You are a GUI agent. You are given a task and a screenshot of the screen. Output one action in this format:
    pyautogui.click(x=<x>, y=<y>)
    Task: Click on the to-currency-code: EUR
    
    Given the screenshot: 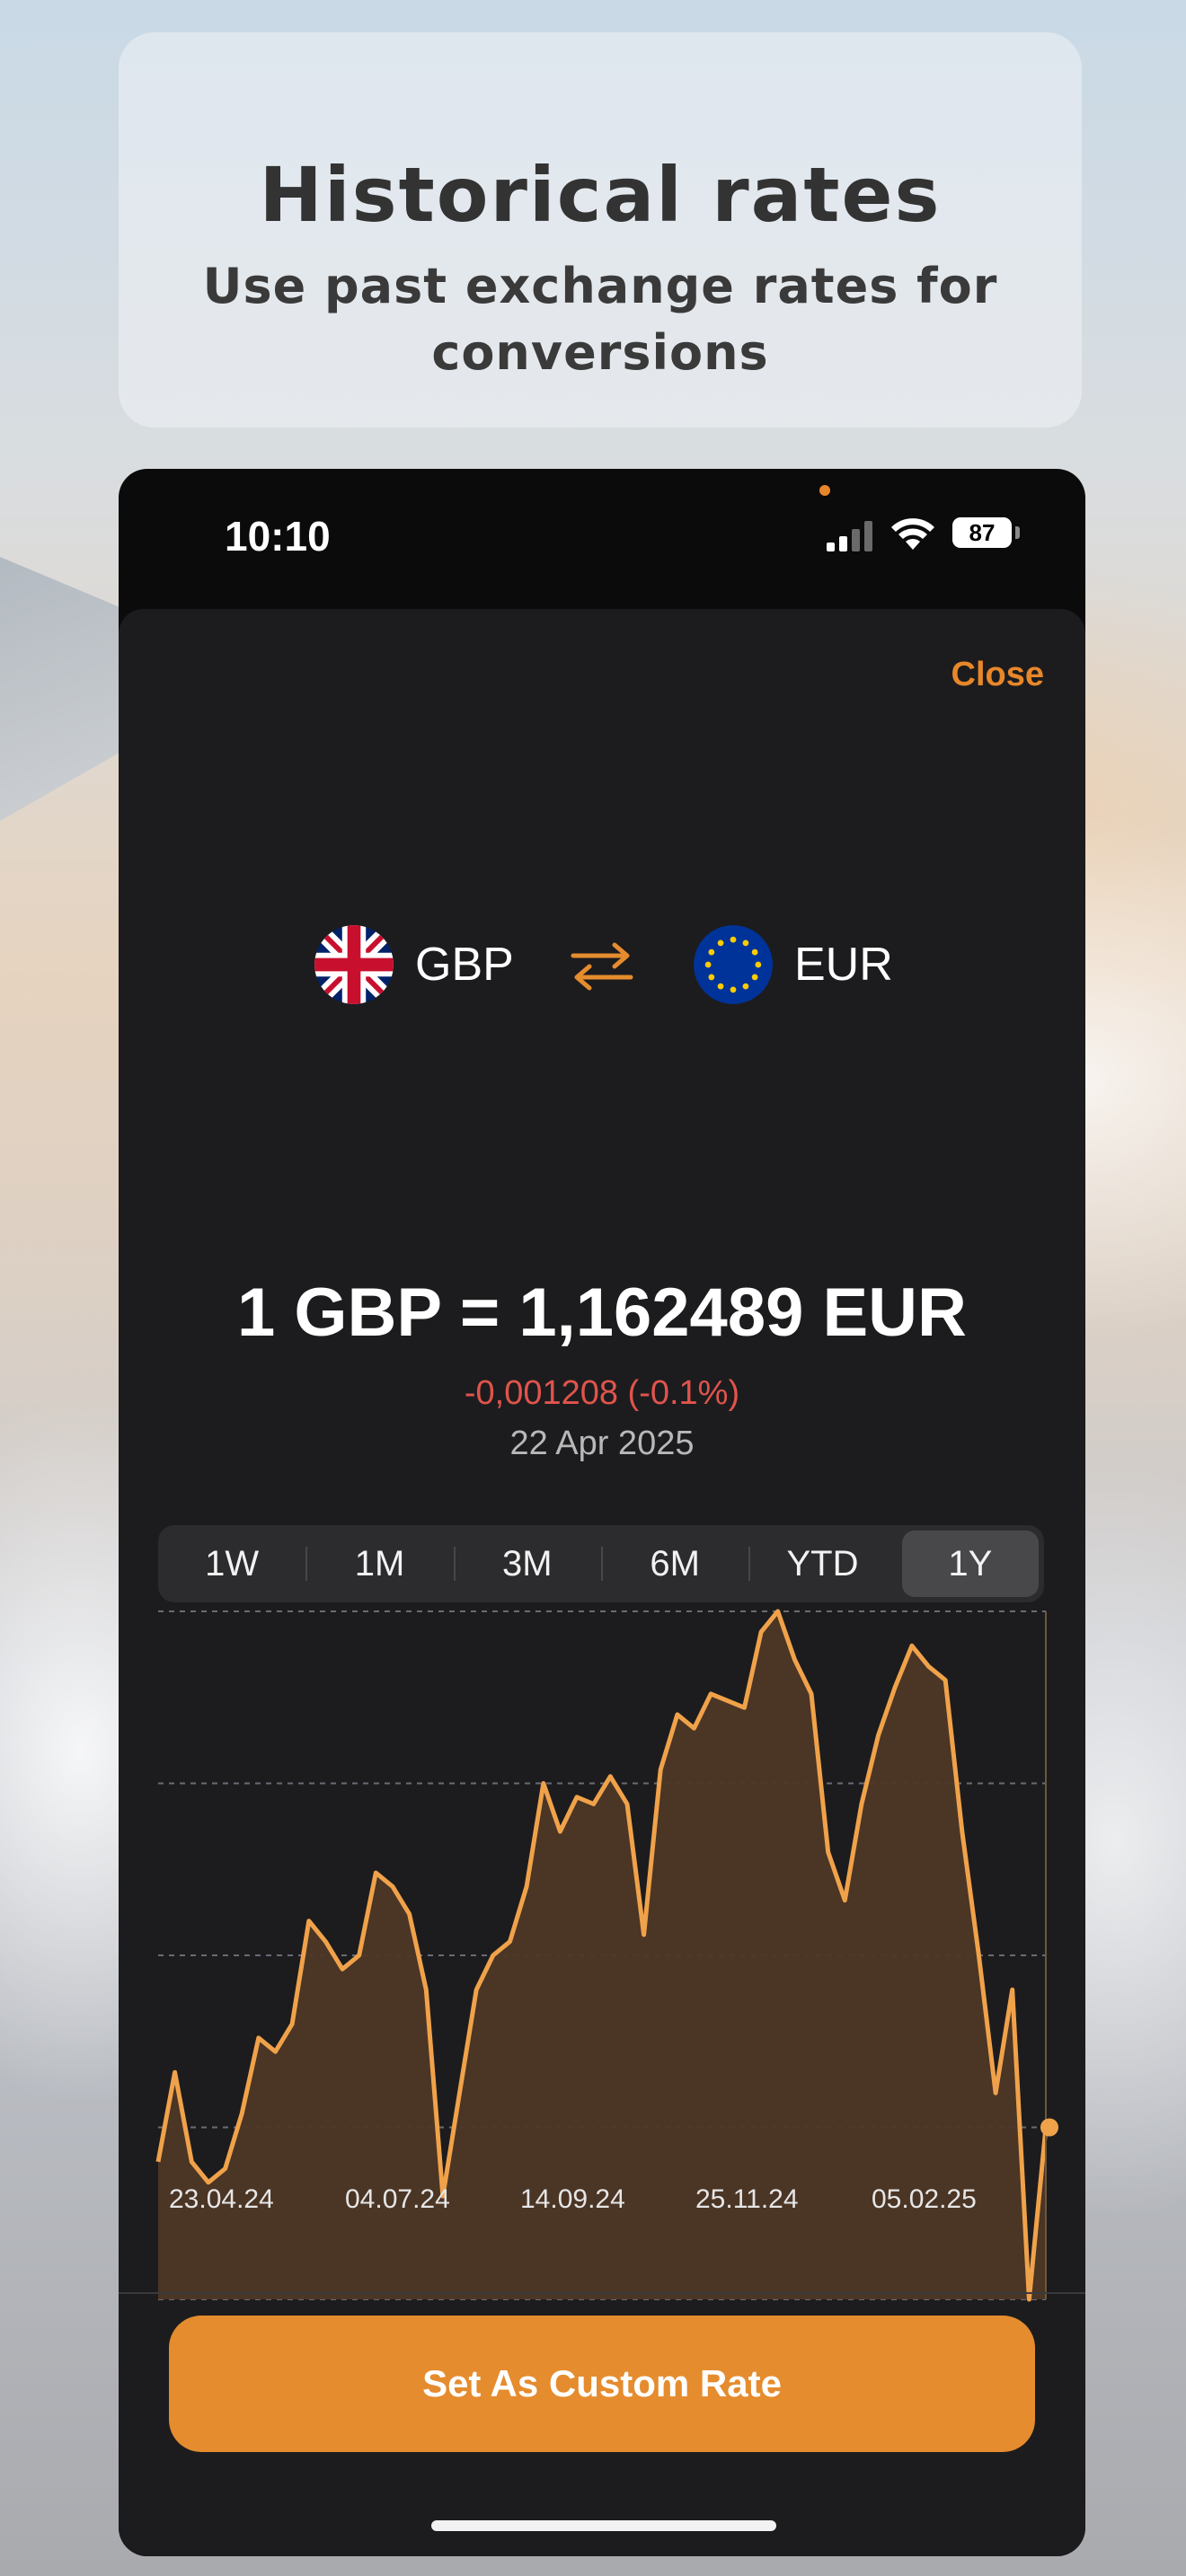 What is the action you would take?
    pyautogui.click(x=843, y=965)
    